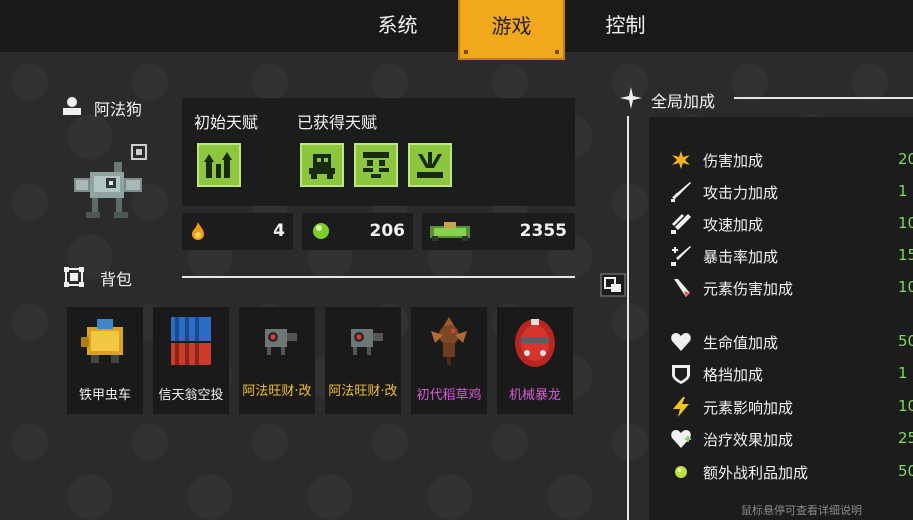 Image resolution: width=913 pixels, height=520 pixels. I want to click on top-tab-bar, so click(456, 26).